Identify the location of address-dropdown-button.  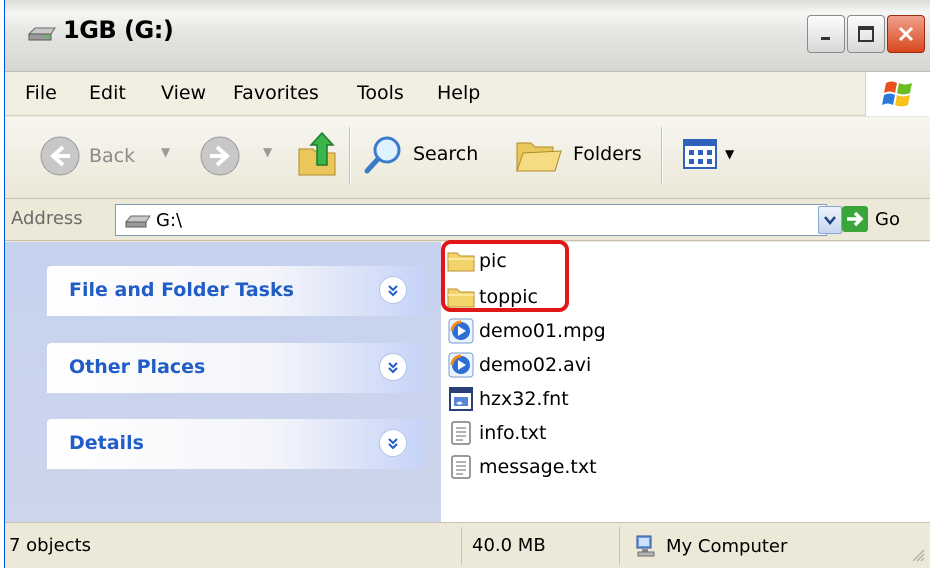
(830, 220).